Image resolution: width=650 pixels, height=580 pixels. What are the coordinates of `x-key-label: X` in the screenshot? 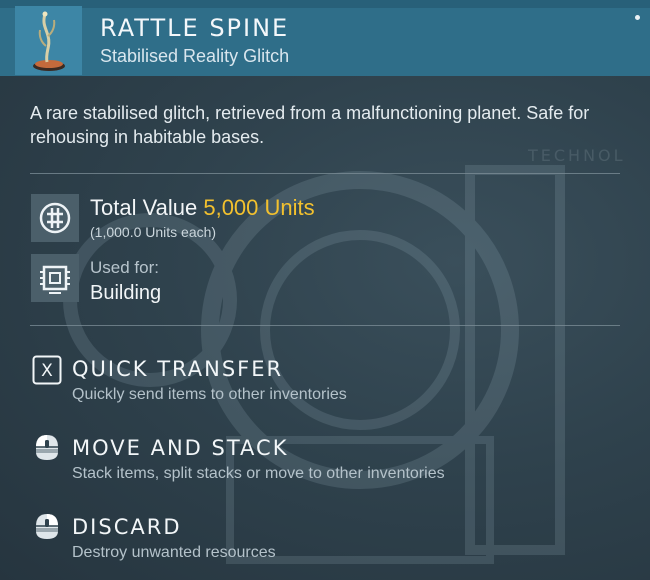 It's located at (47, 371).